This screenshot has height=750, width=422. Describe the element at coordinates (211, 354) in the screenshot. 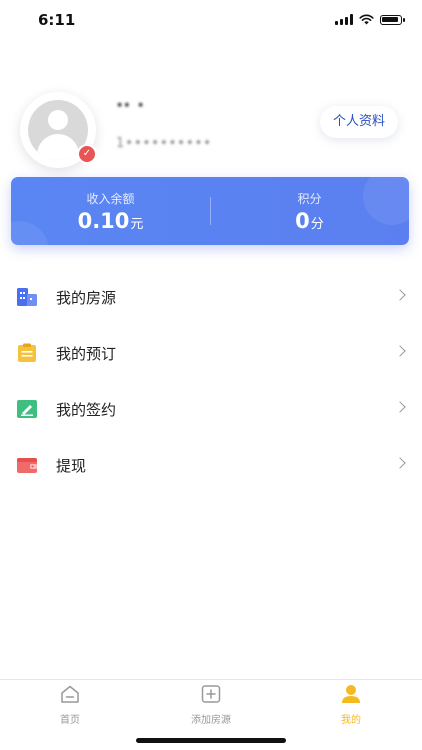

I see `menu-item-my-bookings: 我的预订` at that location.